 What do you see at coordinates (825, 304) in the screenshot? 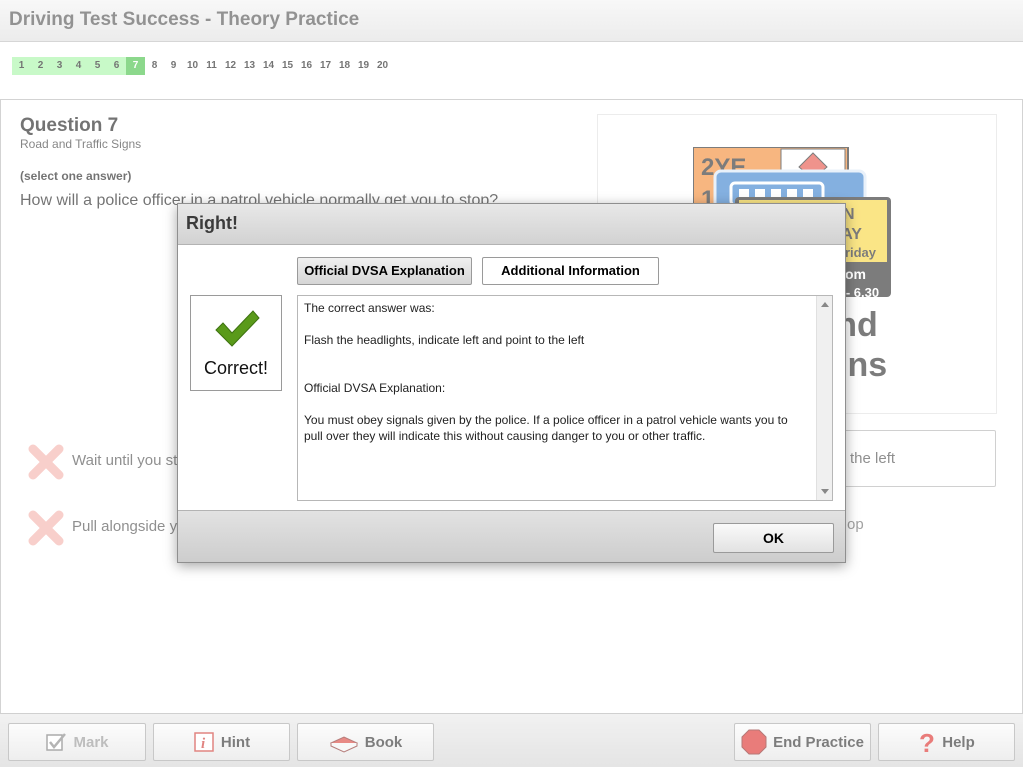
I see `scroll-up-icon` at bounding box center [825, 304].